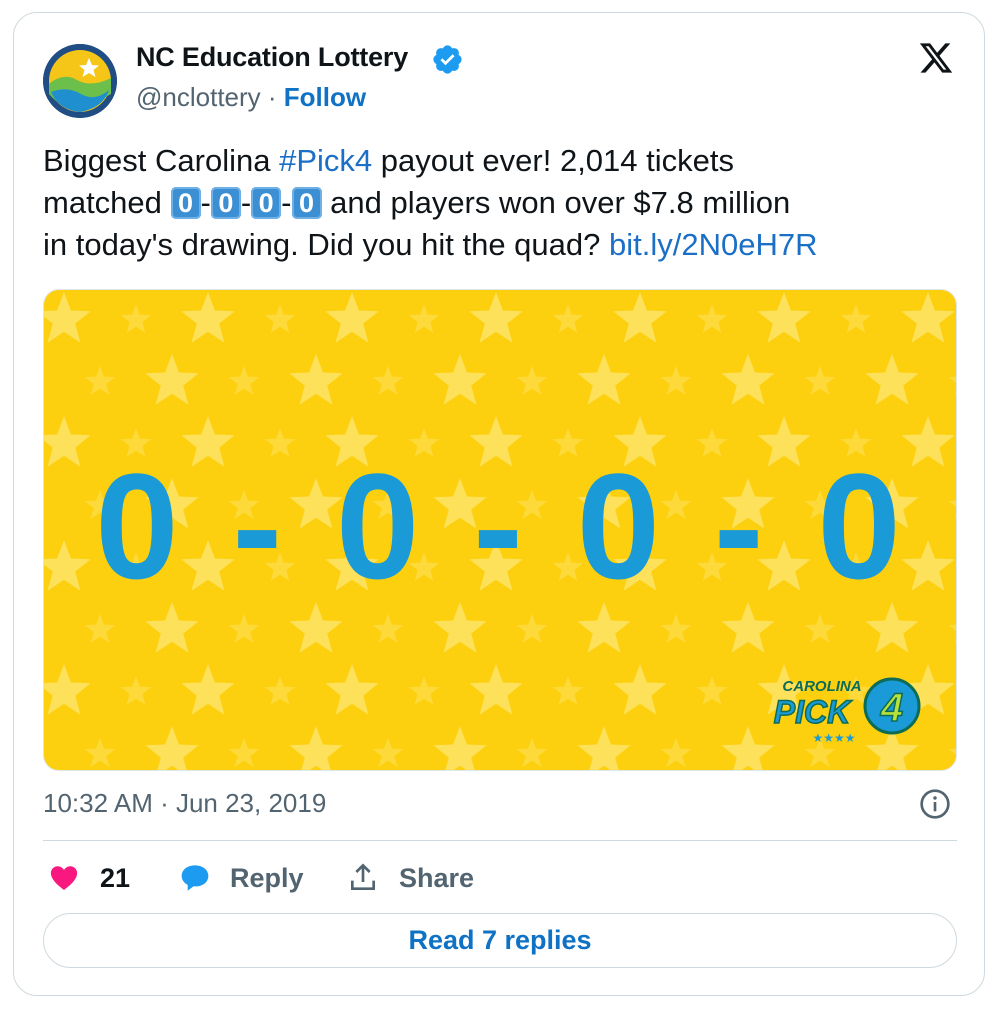 The width and height of the screenshot is (1000, 1011). I want to click on draw-number: 0 - 0 - 0 - 0, so click(501, 526).